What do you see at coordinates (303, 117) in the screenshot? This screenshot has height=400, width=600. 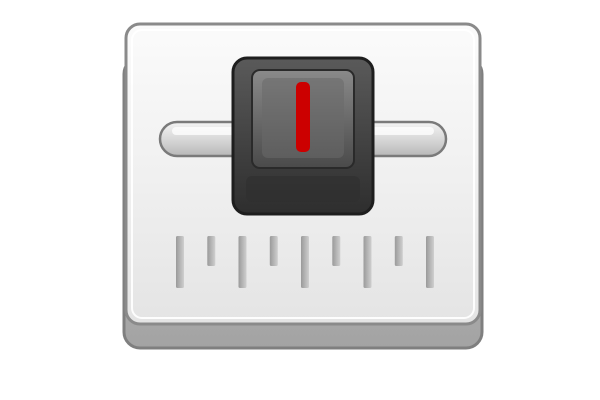 I see `slider-indicator` at bounding box center [303, 117].